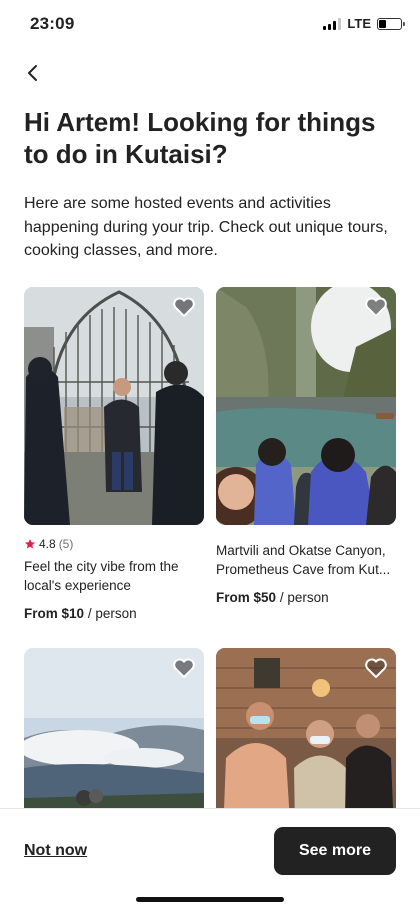 The image size is (420, 909). What do you see at coordinates (47, 544) in the screenshot?
I see `rating-value: 4.8` at bounding box center [47, 544].